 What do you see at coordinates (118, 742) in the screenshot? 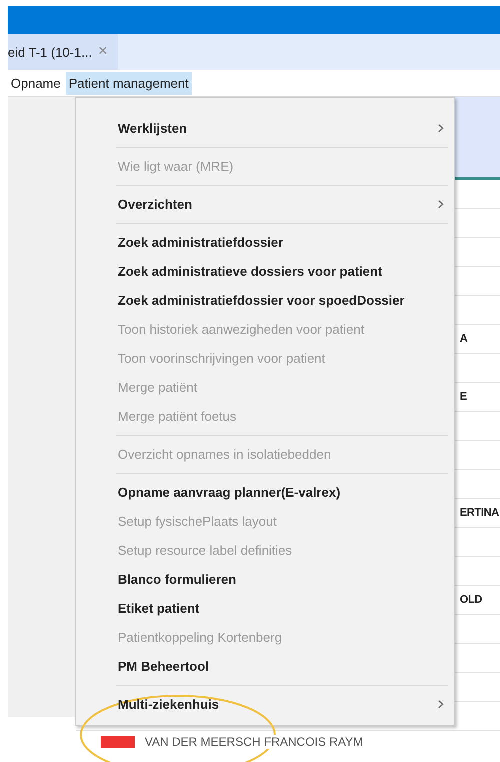
I see `status-swatch` at bounding box center [118, 742].